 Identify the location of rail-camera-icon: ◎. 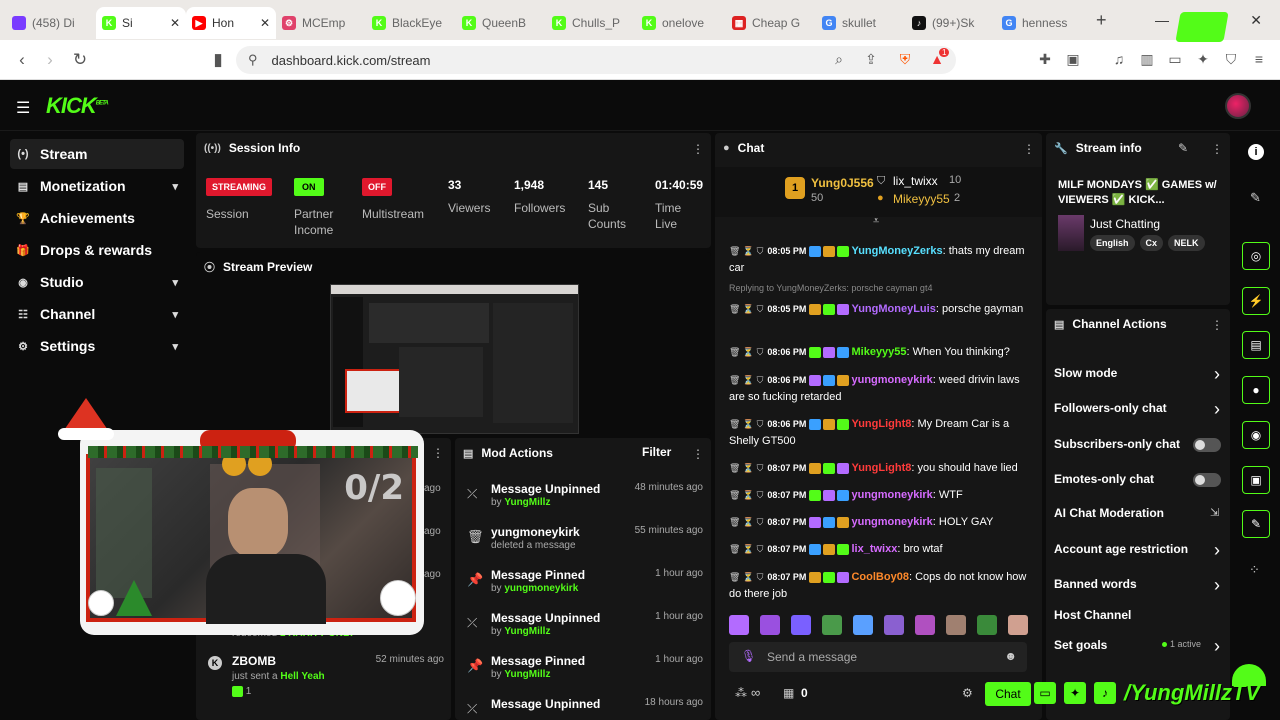
(1256, 256).